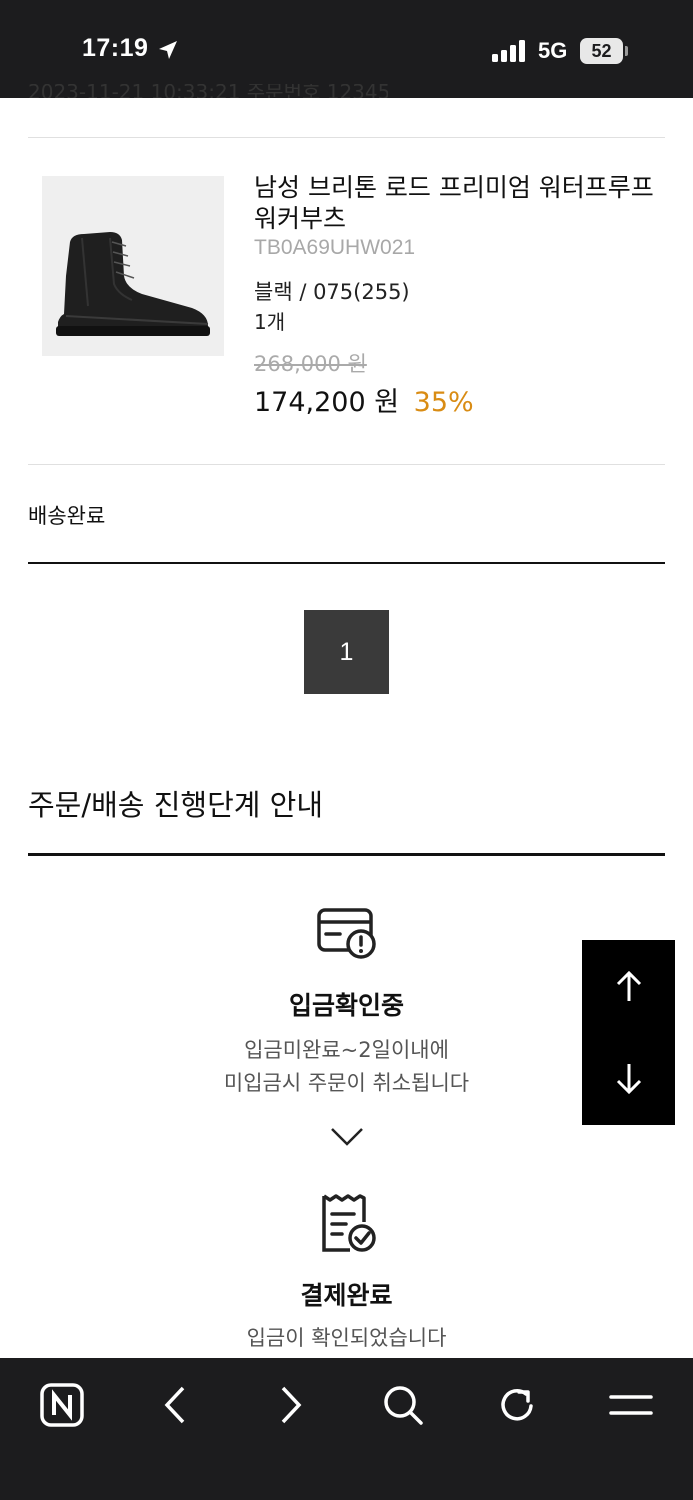  Describe the element at coordinates (443, 402) in the screenshot. I see `discount-rate: 35%` at that location.